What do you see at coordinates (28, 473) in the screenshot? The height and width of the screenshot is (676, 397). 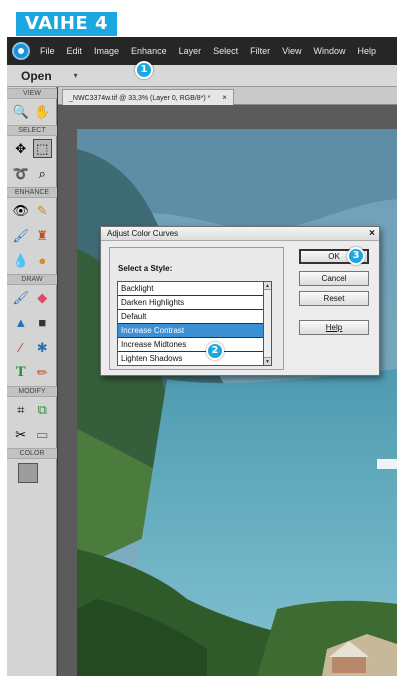 I see `foreground-color-swatch` at bounding box center [28, 473].